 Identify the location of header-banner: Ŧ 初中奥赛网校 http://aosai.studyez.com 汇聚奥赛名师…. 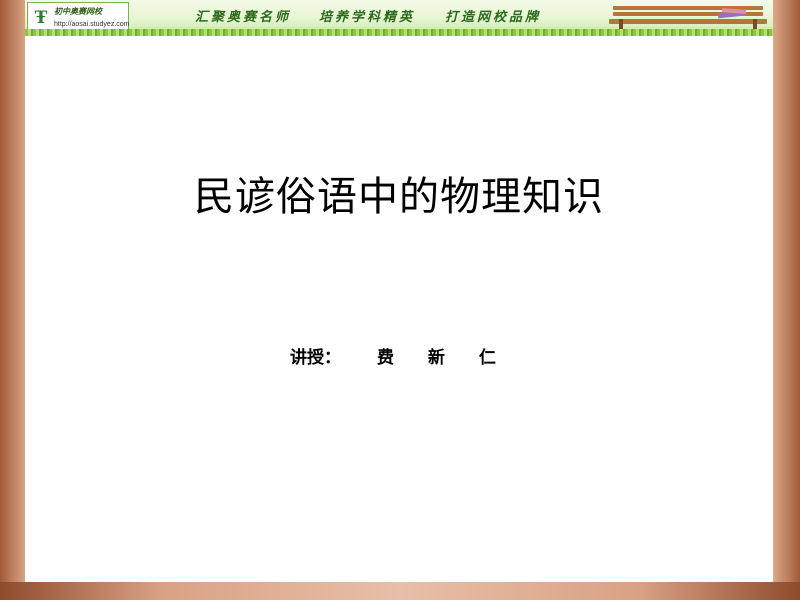
(399, 18).